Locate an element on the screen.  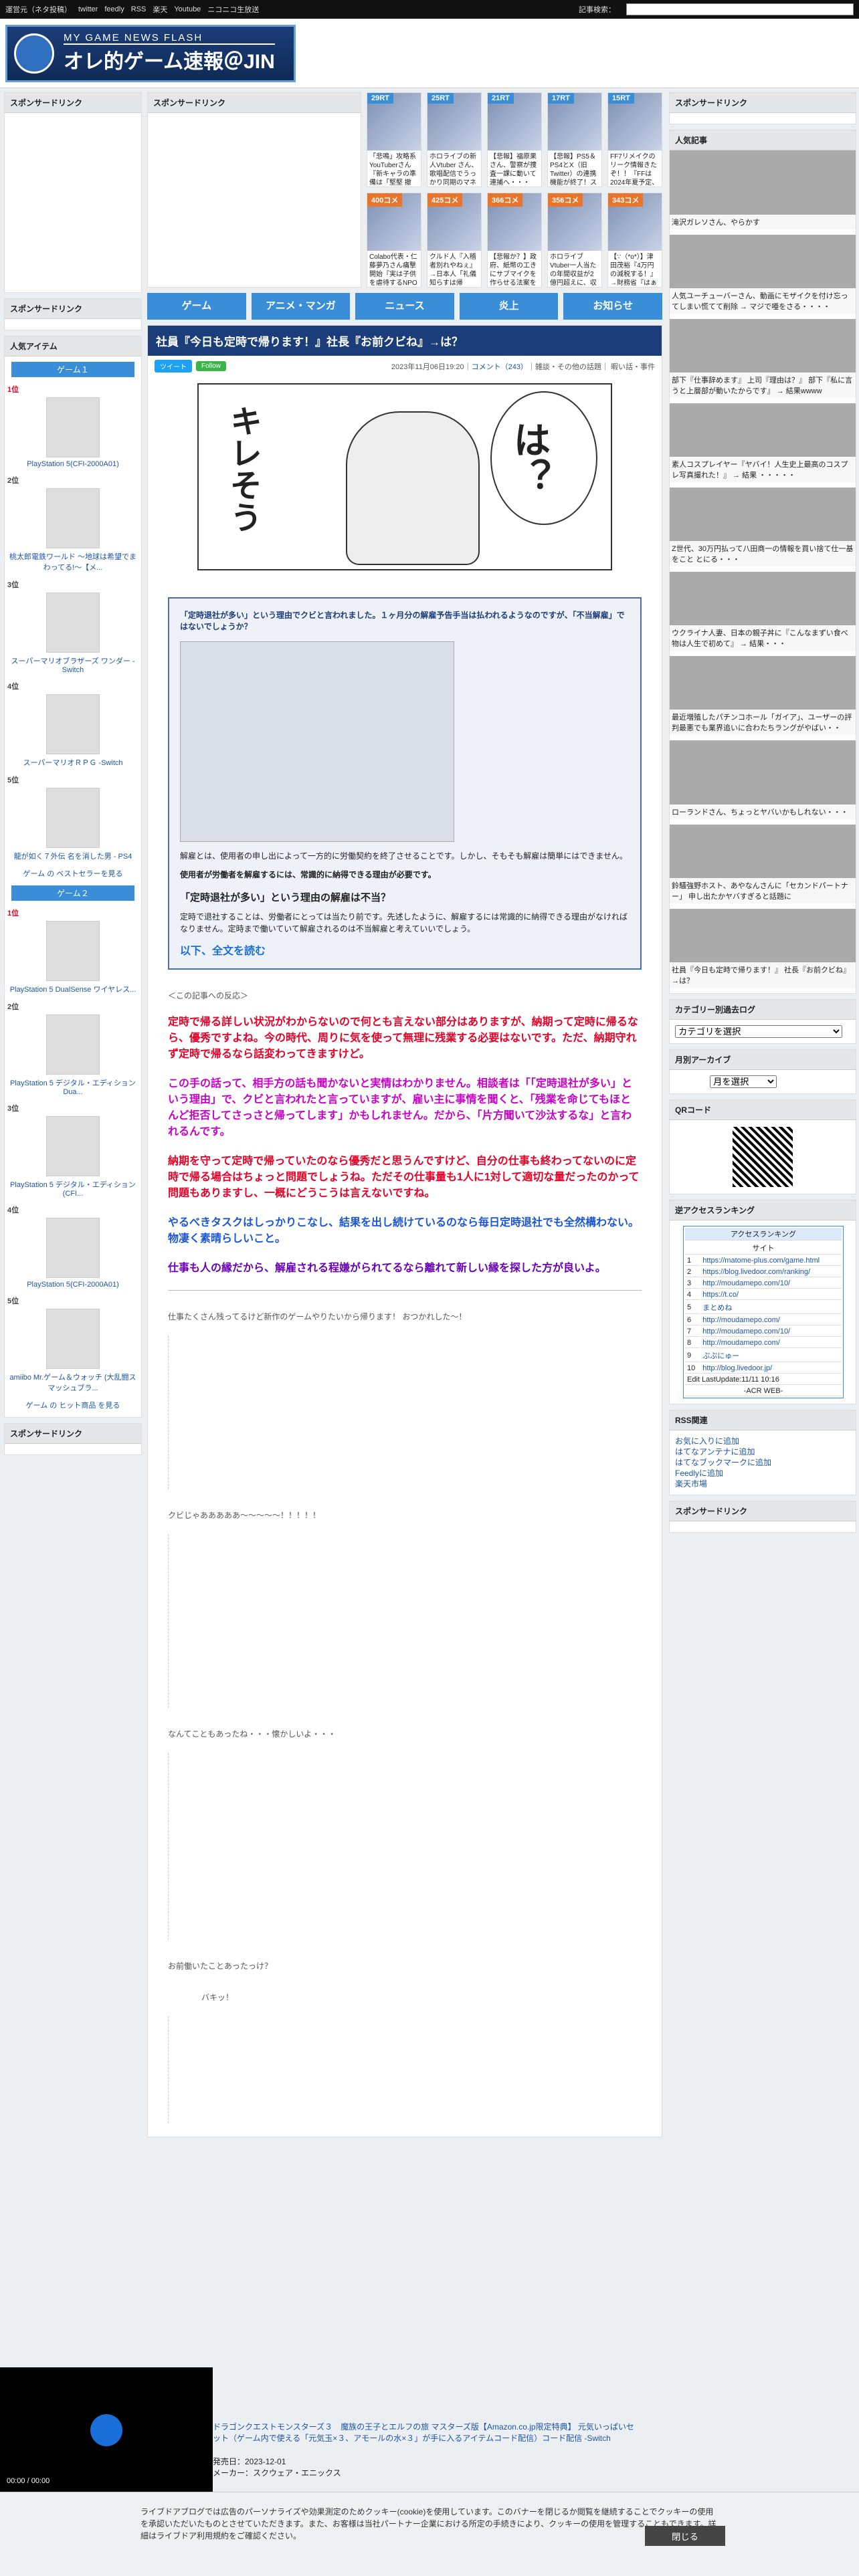
popular-article: Z世代、30万円払って八田商一の情報を買い捨て仕一基をこと とにる・・・ is located at coordinates (763, 527).